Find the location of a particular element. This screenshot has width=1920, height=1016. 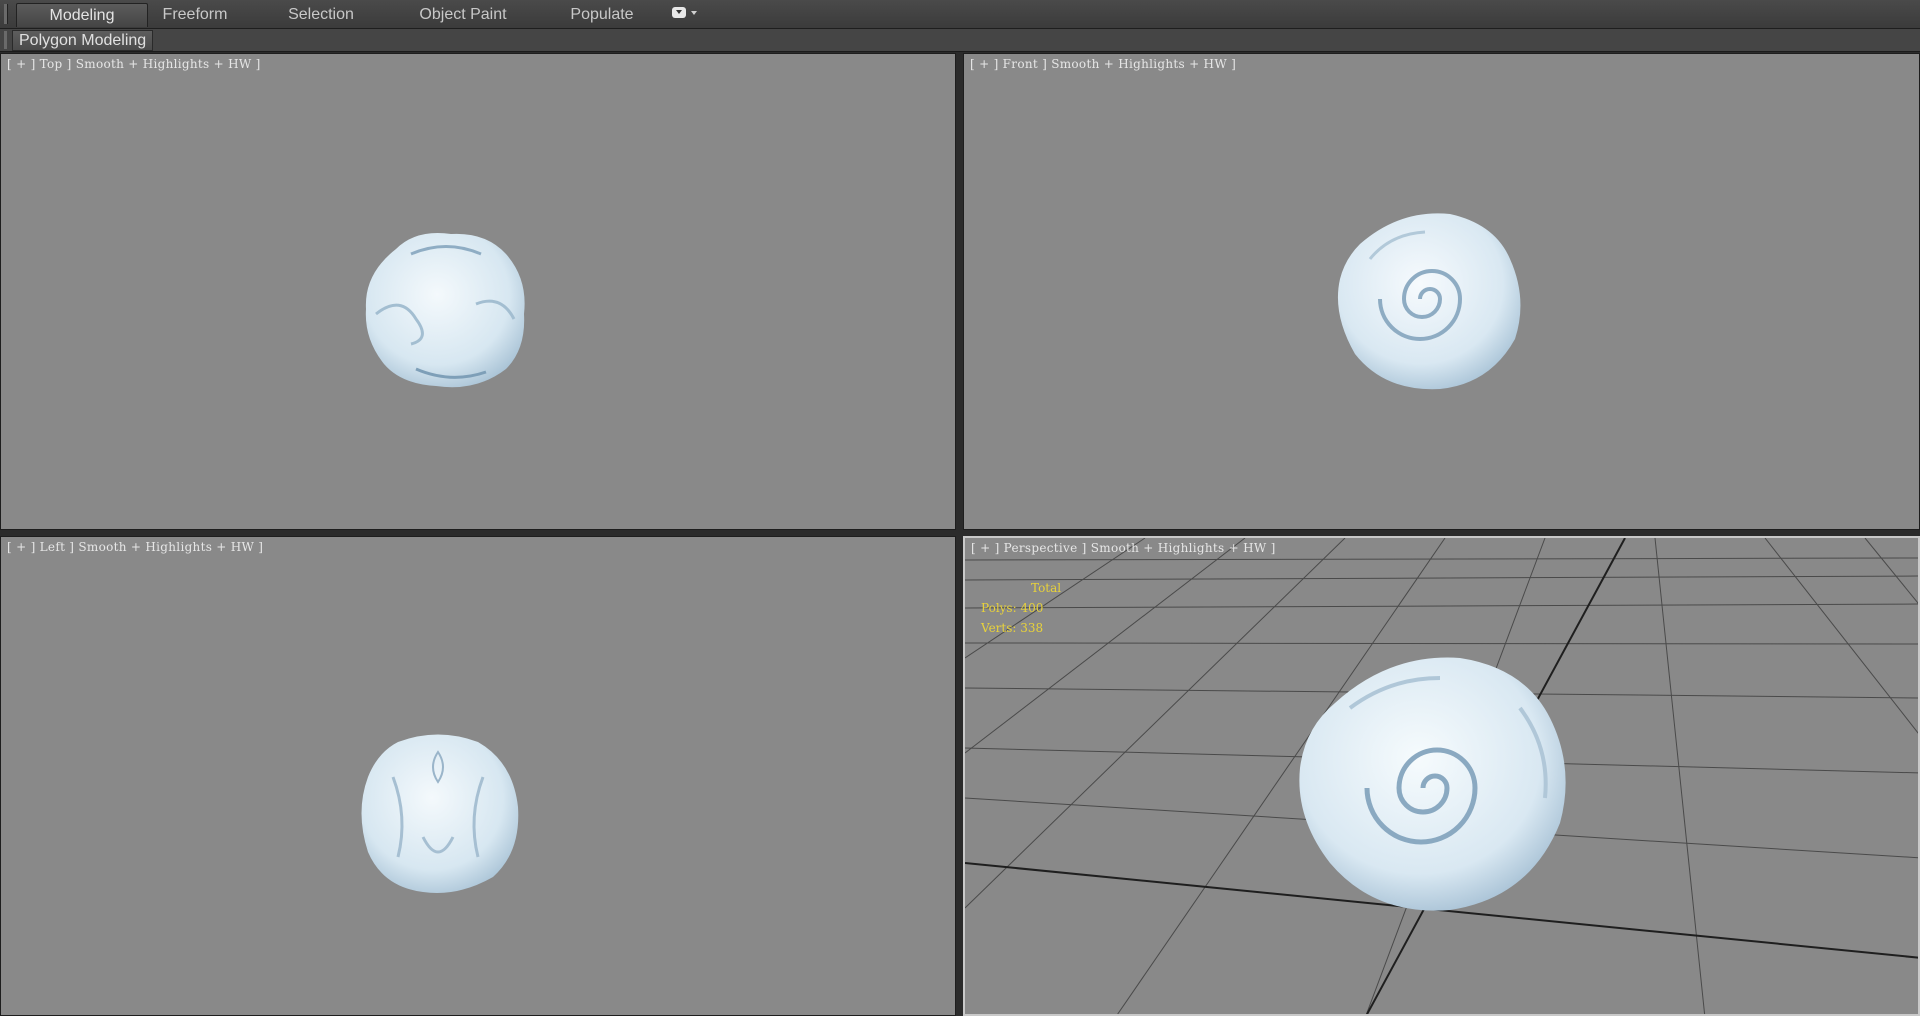

tab-freeform: Freeform is located at coordinates (195, 14).